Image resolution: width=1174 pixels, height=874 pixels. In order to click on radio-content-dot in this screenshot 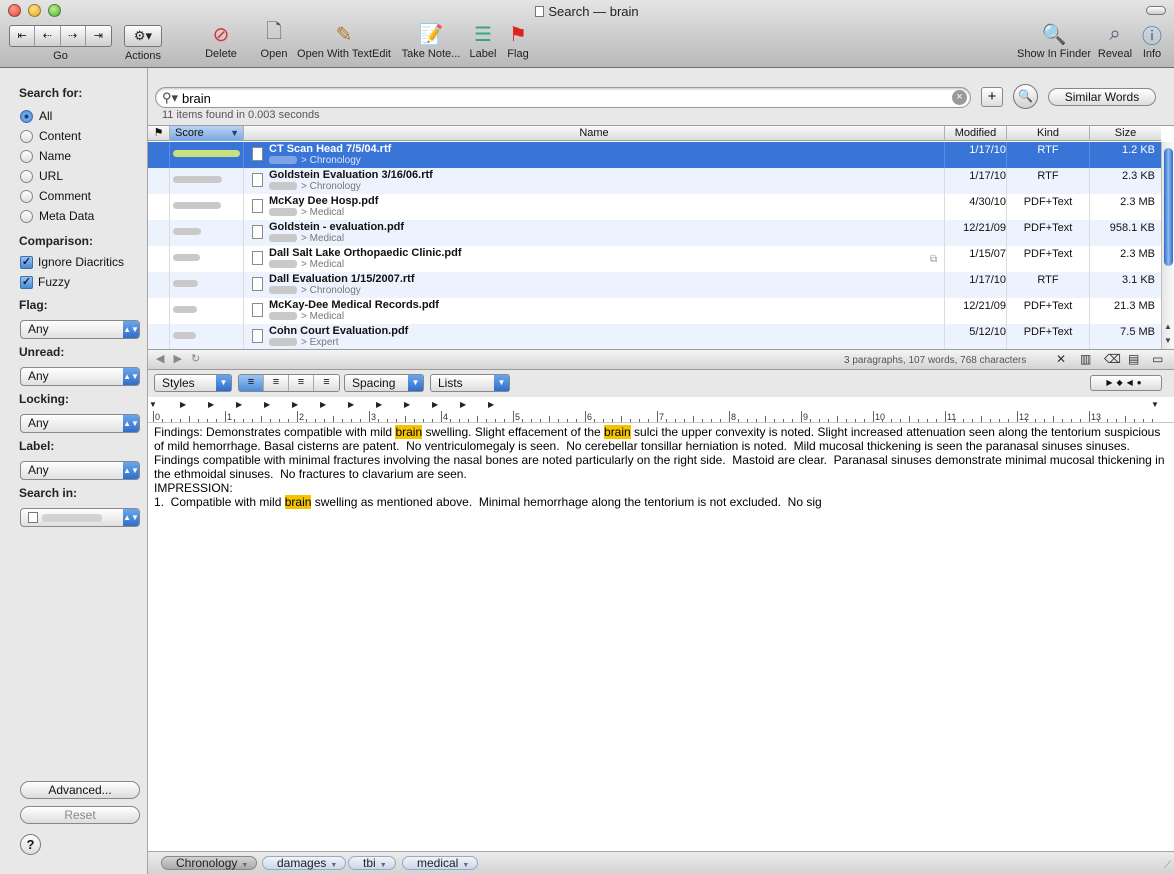, I will do `click(26, 136)`.